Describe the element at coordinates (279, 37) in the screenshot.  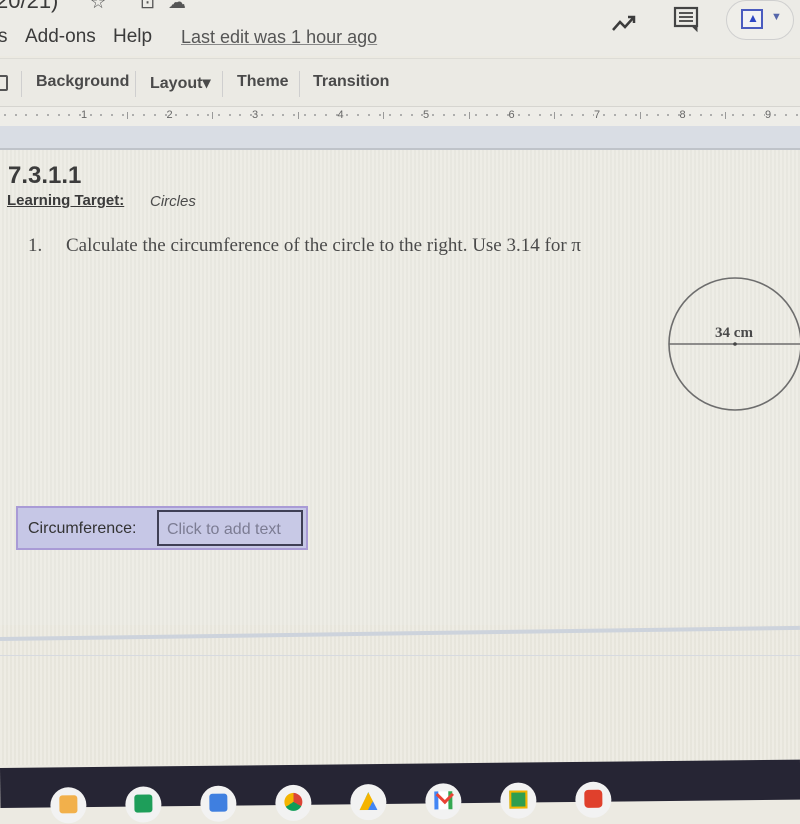
I see `last-edit-link: Last edit was 1 hour ago` at that location.